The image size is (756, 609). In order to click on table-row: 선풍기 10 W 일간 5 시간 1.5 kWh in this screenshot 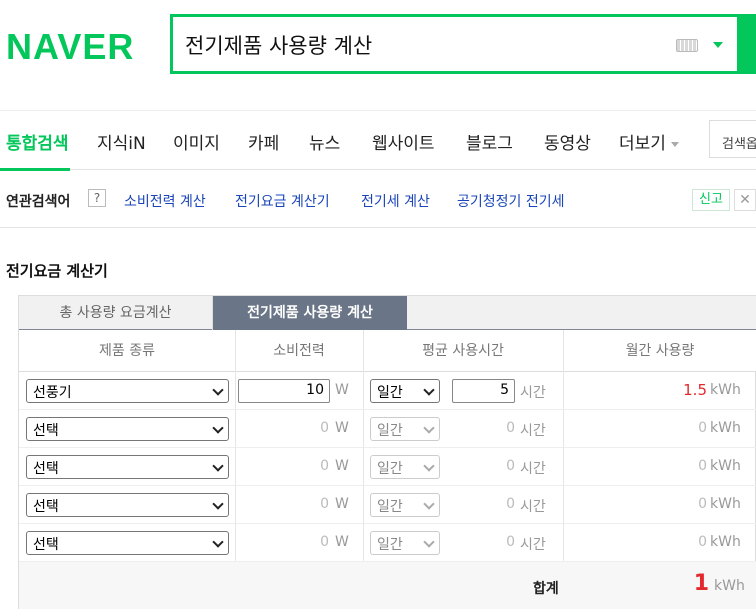, I will do `click(387, 391)`.